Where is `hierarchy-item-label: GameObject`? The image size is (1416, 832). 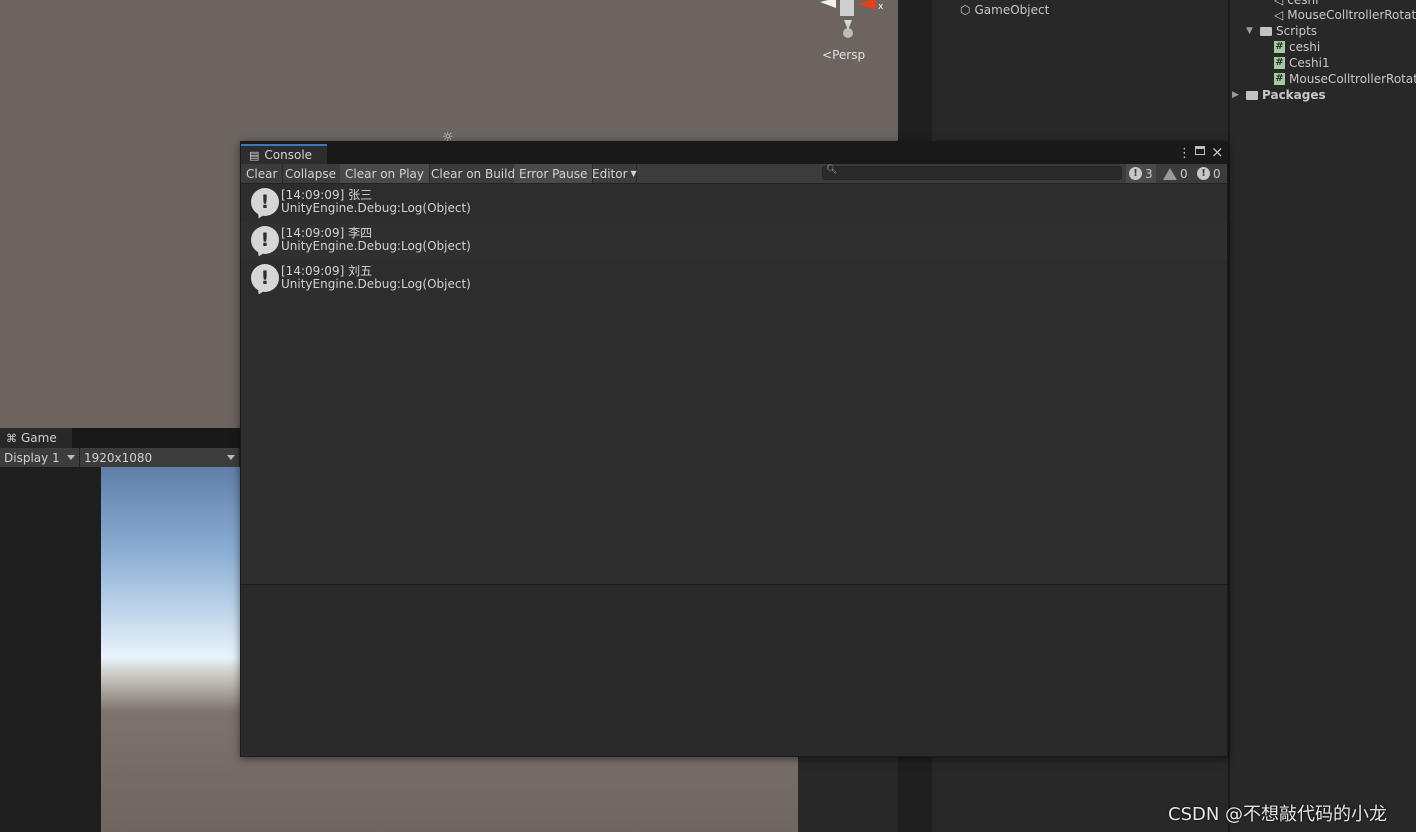 hierarchy-item-label: GameObject is located at coordinates (1012, 10).